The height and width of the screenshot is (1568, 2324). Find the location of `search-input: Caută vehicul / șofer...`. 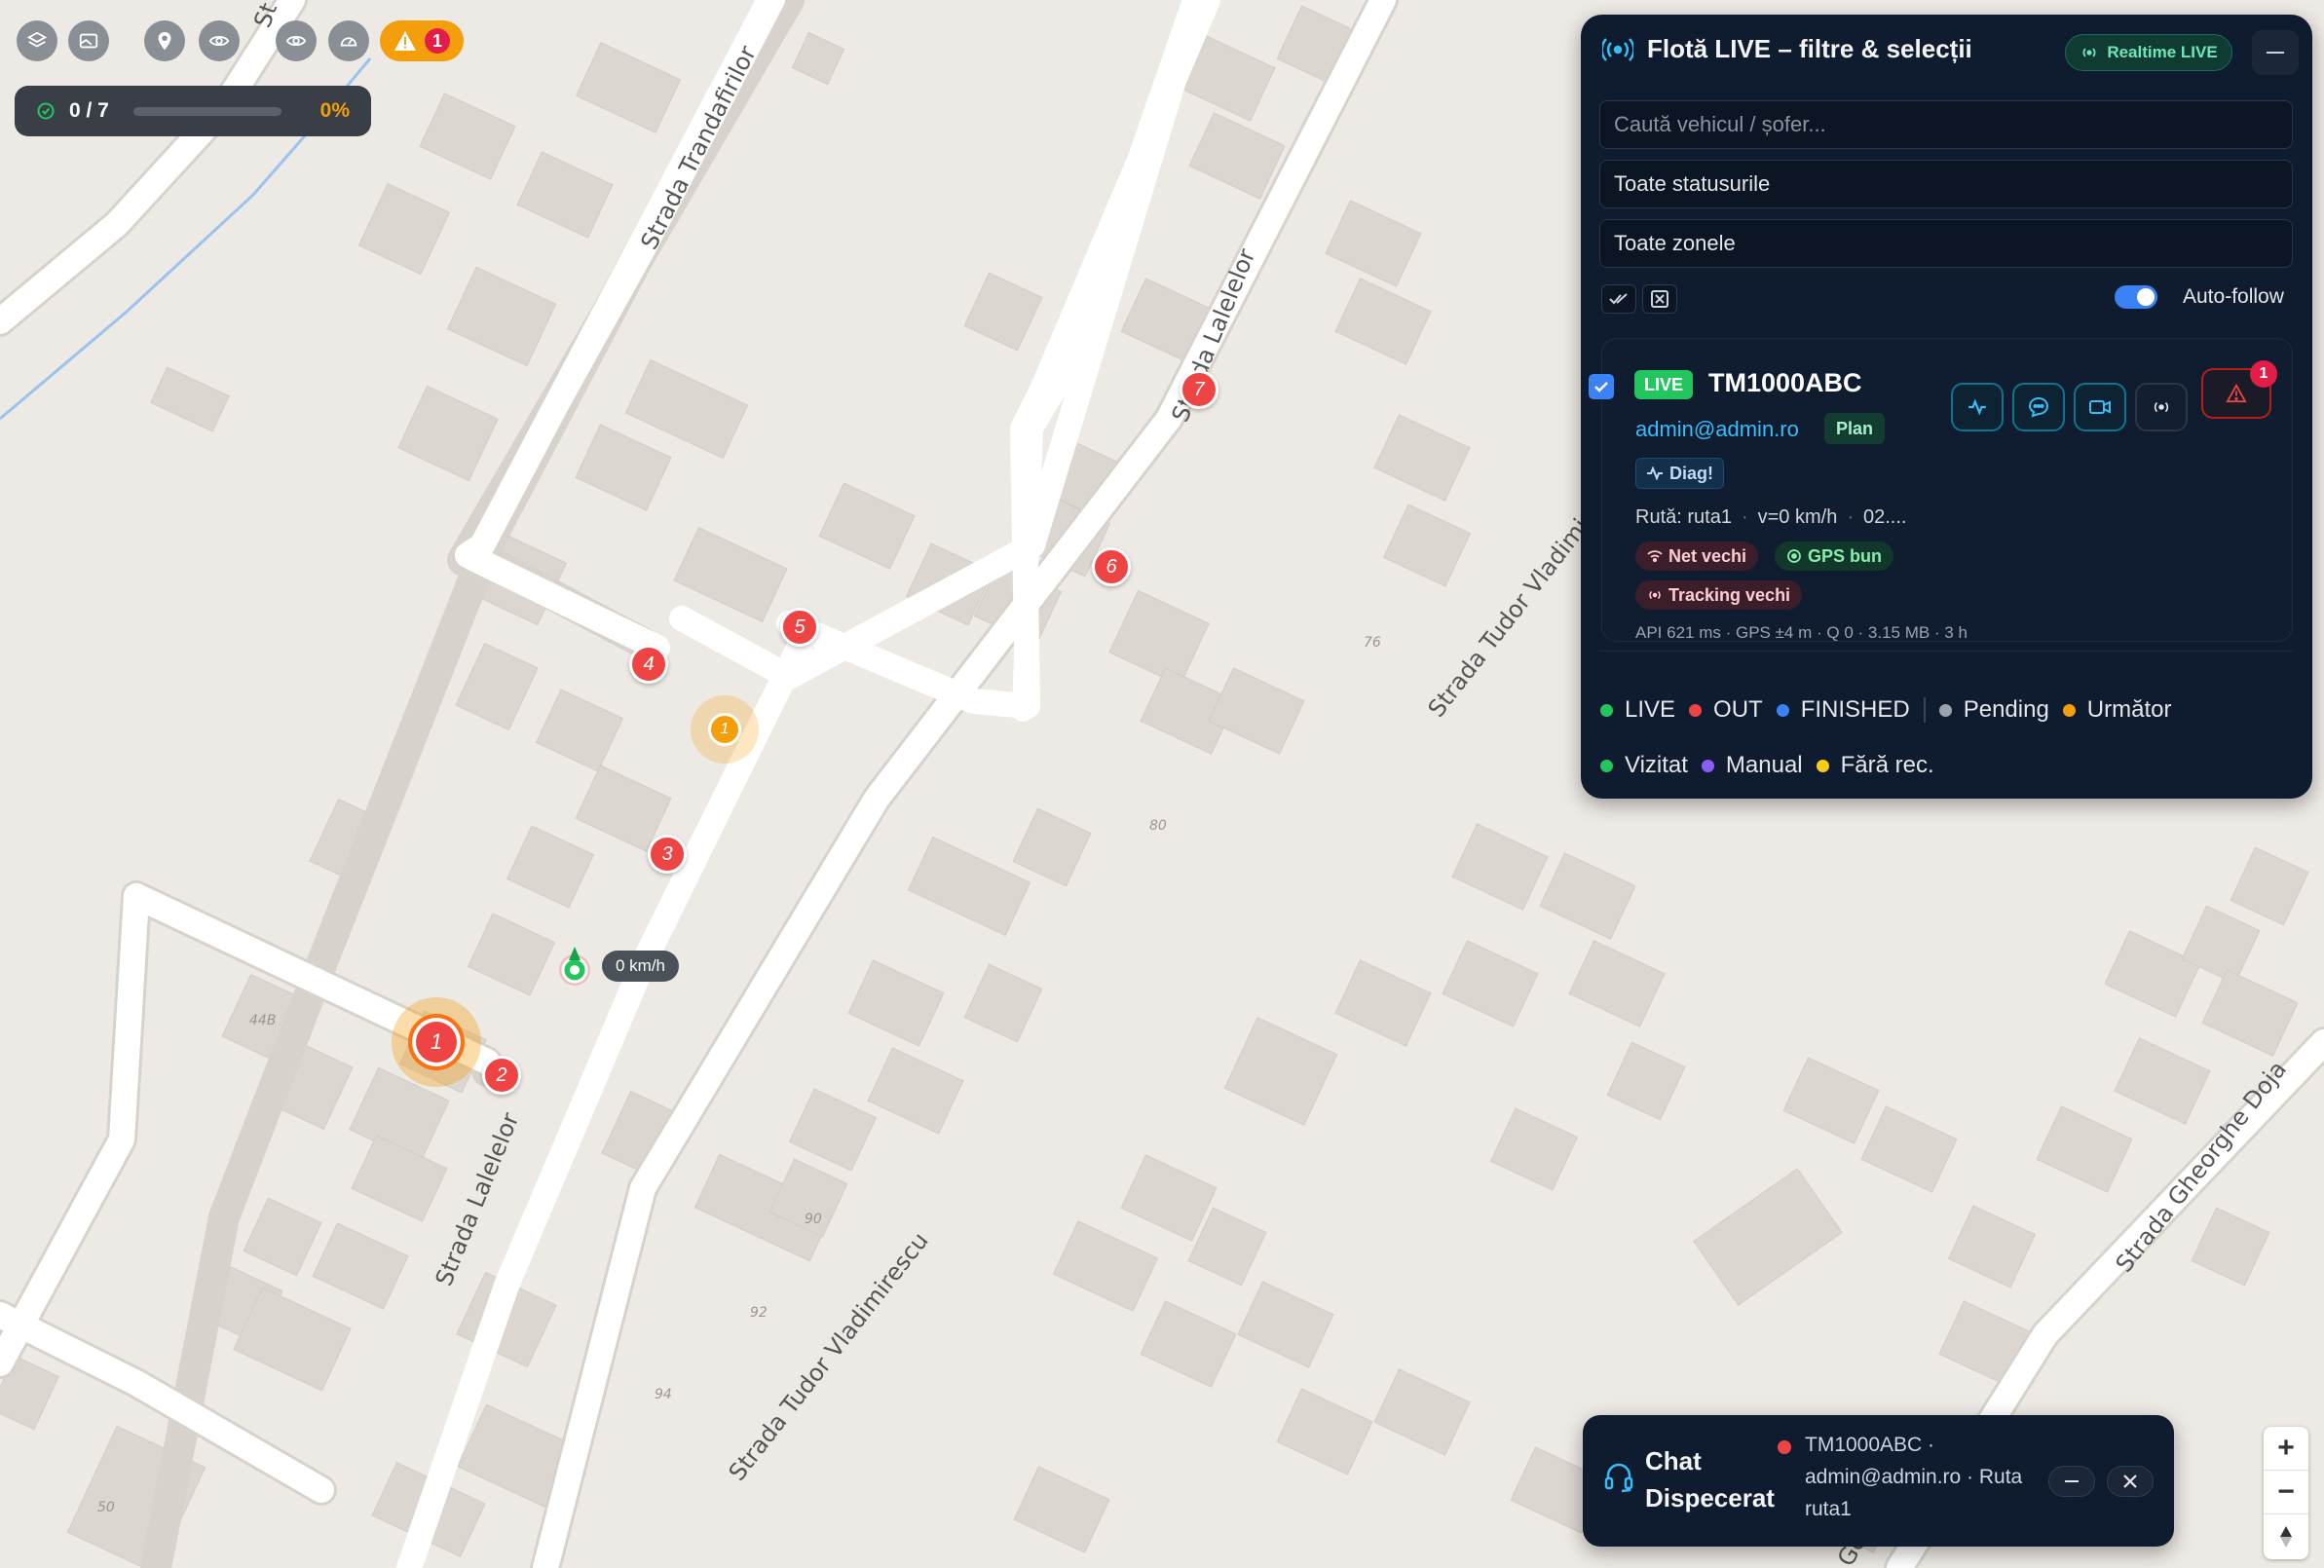

search-input: Caută vehicul / șofer... is located at coordinates (1946, 124).